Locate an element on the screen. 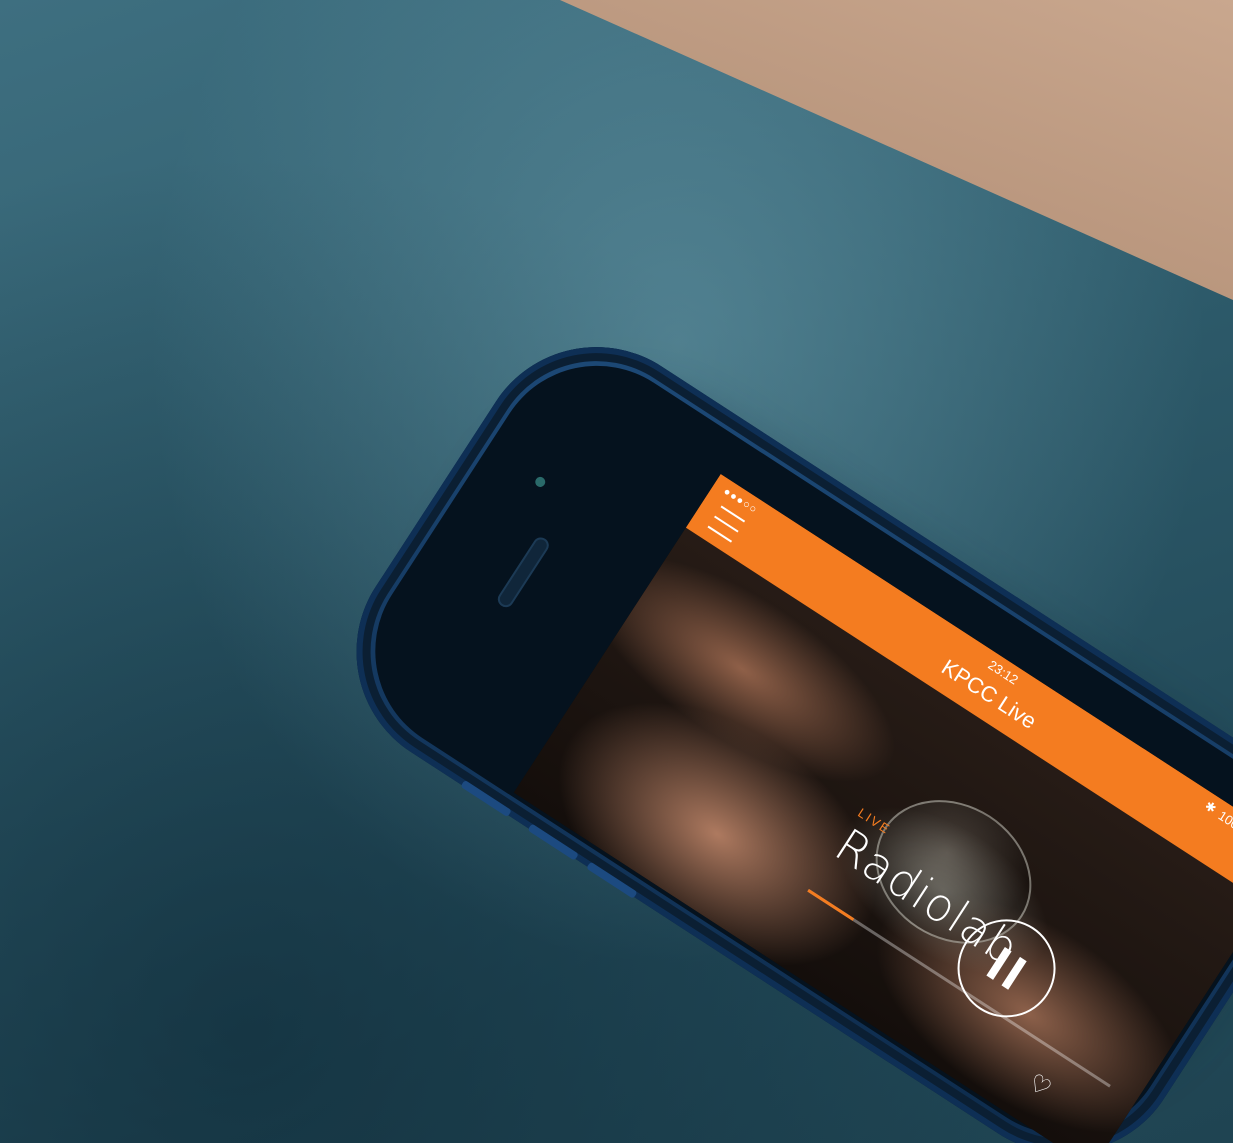 The height and width of the screenshot is (1143, 1233). earpiece-speaker is located at coordinates (523, 572).